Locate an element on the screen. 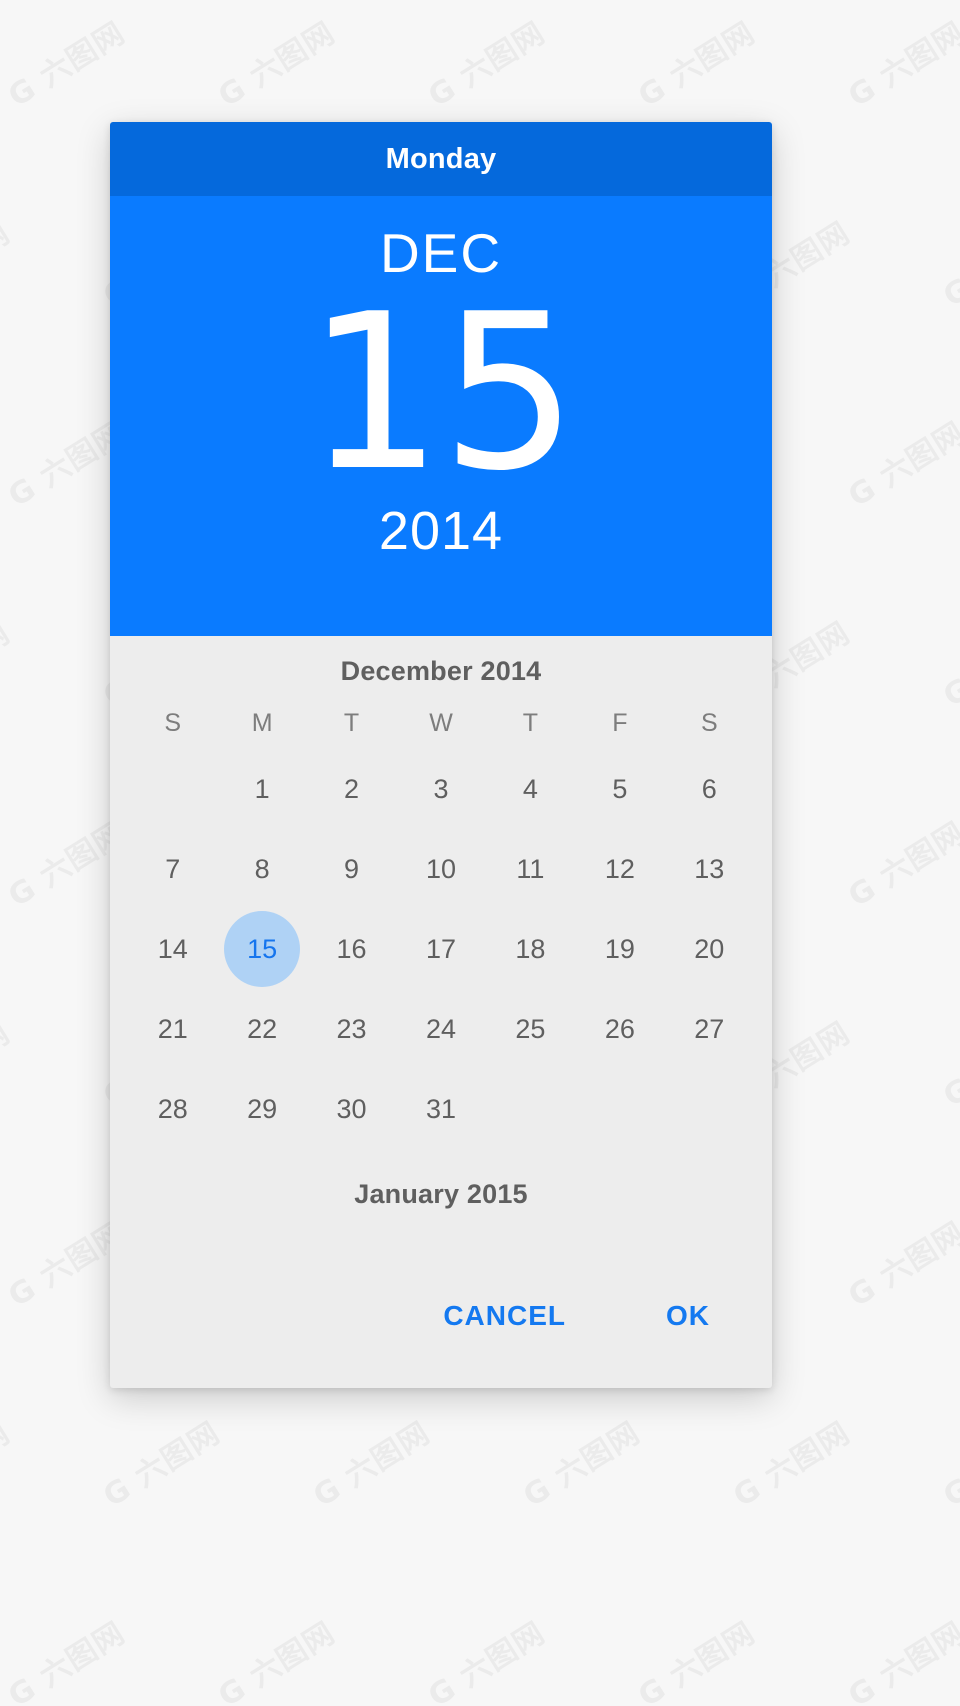  day-cell: 17 is located at coordinates (440, 949).